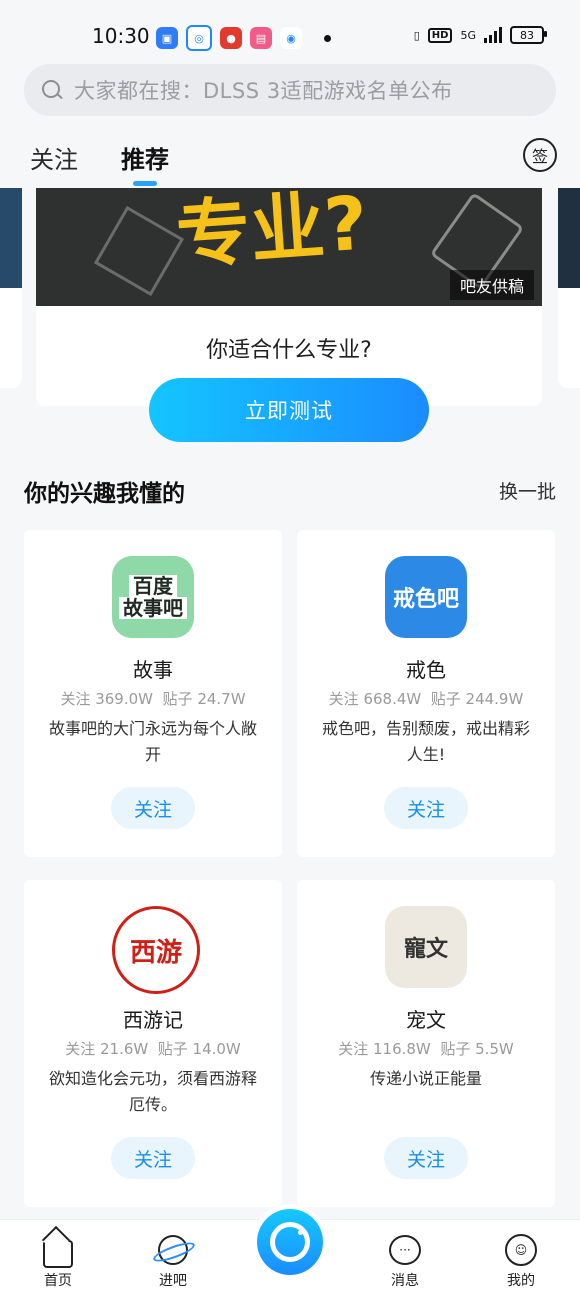  What do you see at coordinates (426, 670) in the screenshot?
I see `forum-name: 戒色` at bounding box center [426, 670].